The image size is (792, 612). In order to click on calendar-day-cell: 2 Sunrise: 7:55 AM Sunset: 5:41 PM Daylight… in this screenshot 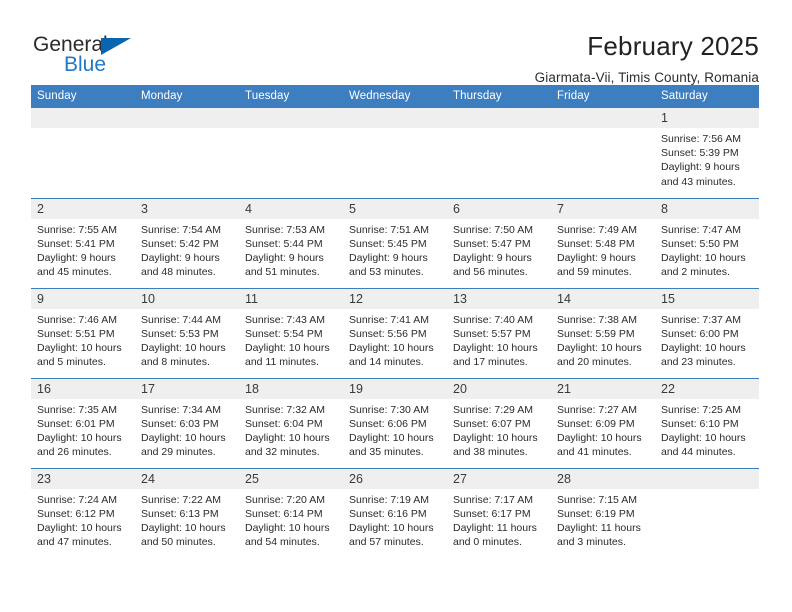, I will do `click(83, 243)`.